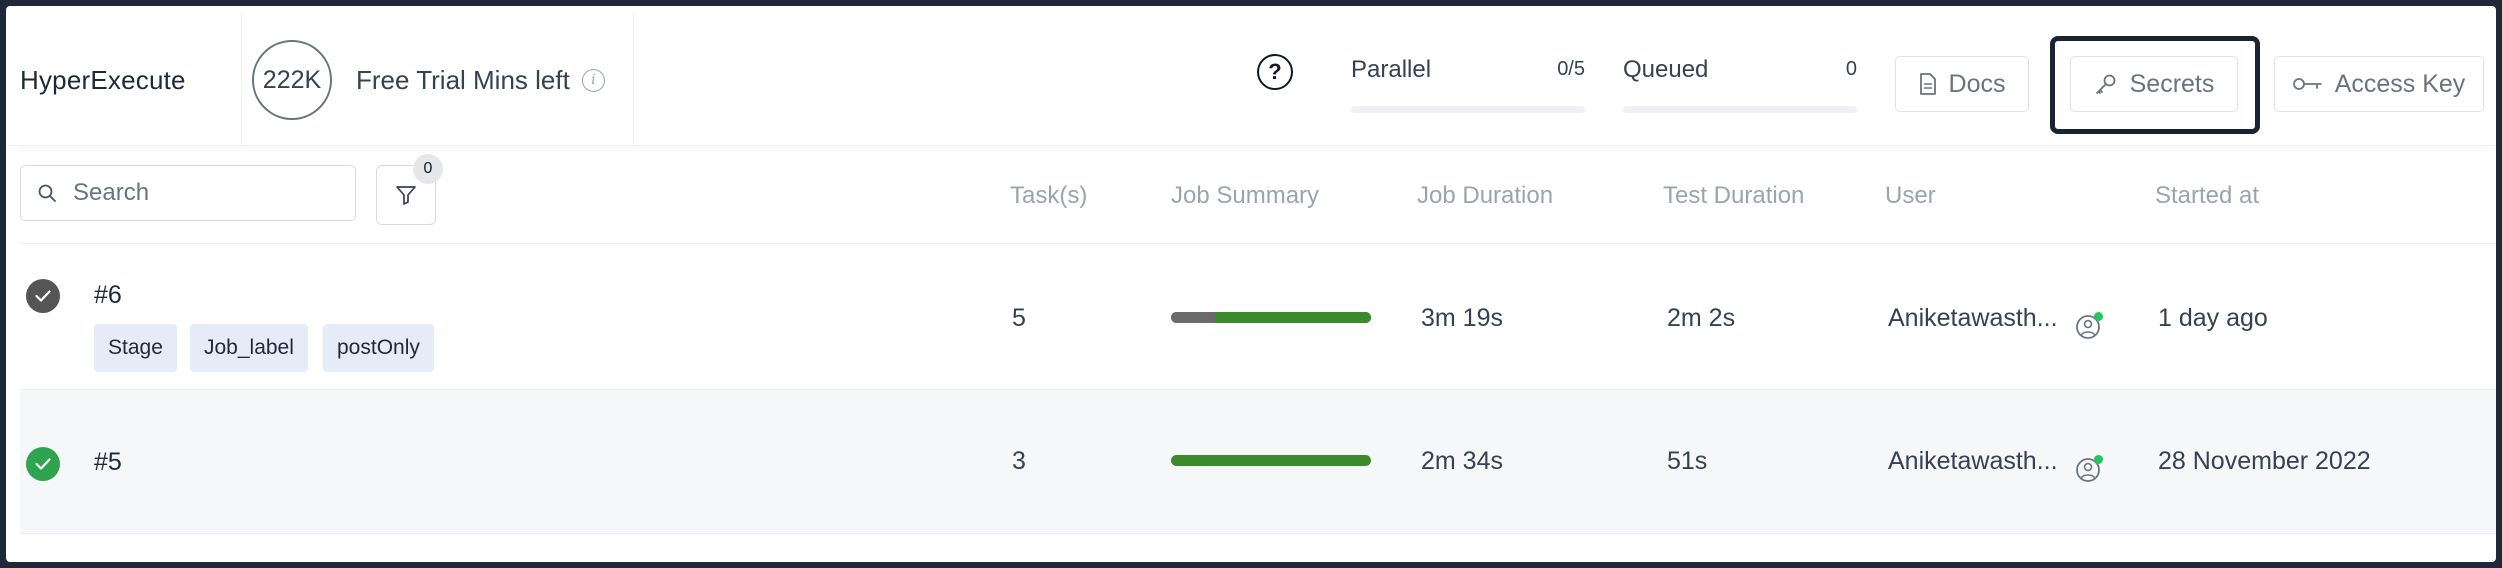 The image size is (2502, 568). What do you see at coordinates (463, 79) in the screenshot?
I see `trial-minutes-label: Free Trial Mins left` at bounding box center [463, 79].